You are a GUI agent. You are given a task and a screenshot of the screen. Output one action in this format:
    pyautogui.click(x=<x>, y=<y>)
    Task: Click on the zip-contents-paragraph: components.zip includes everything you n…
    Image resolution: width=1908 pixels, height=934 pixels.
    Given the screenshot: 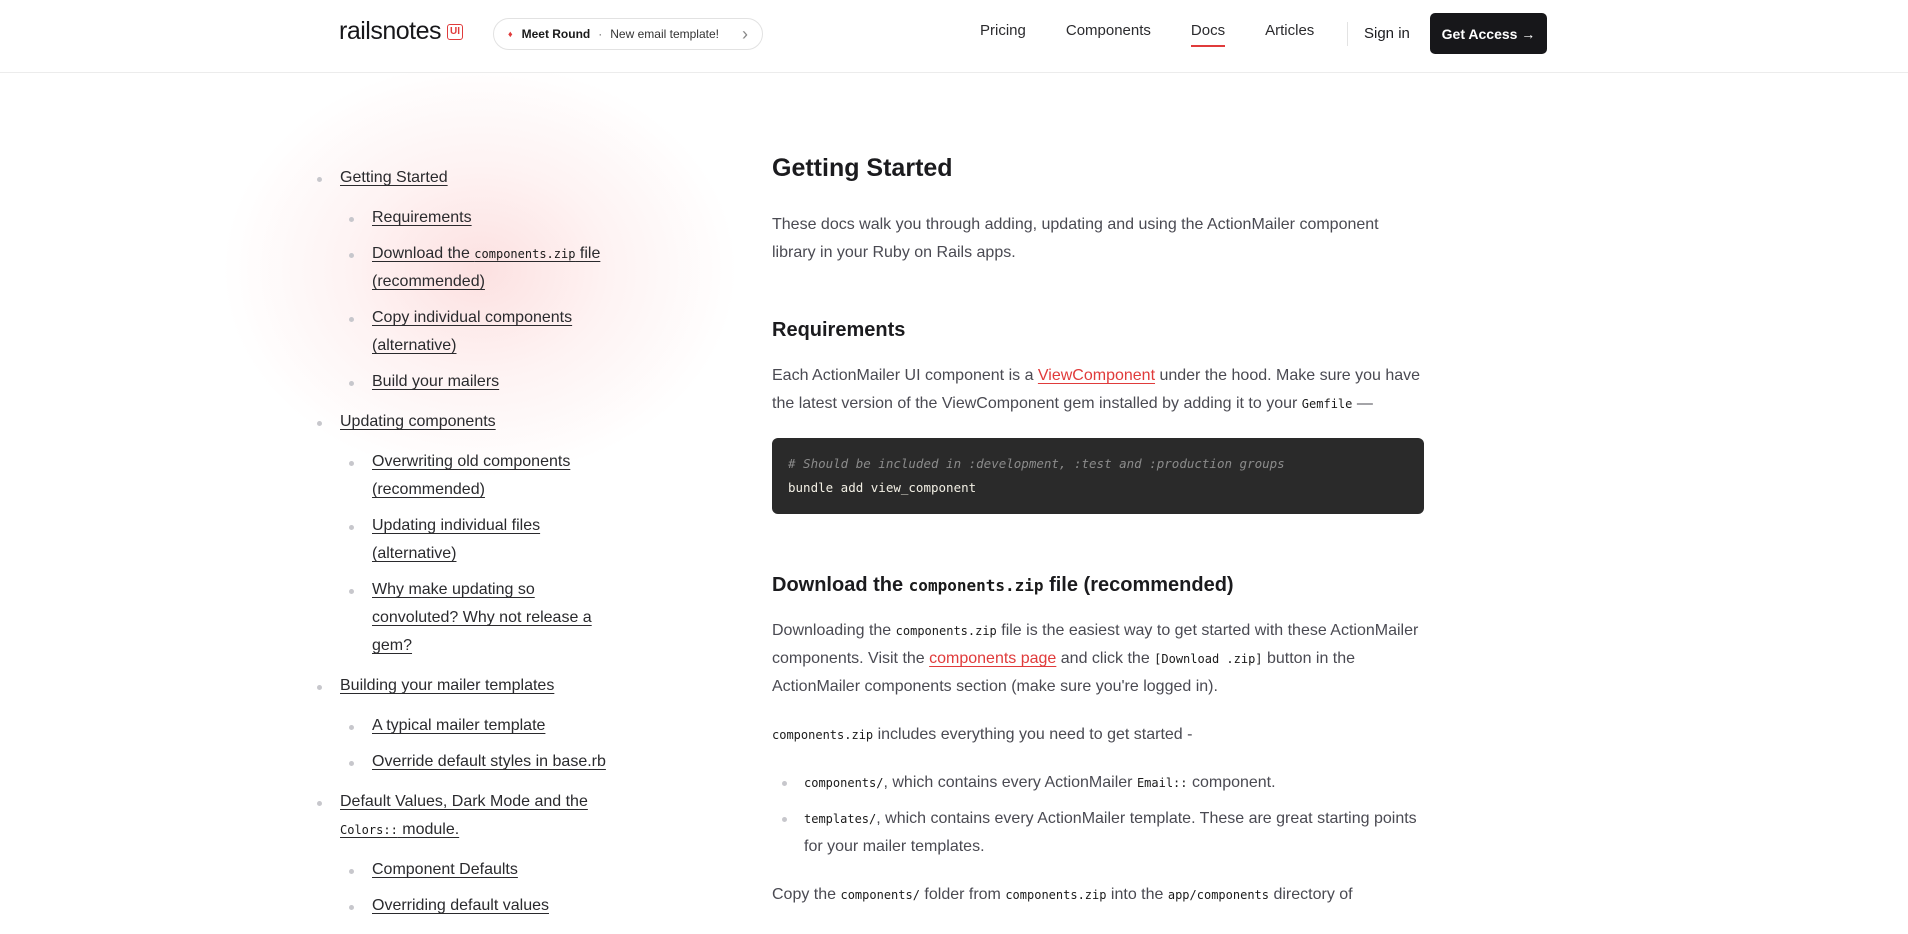 What is the action you would take?
    pyautogui.click(x=1098, y=735)
    